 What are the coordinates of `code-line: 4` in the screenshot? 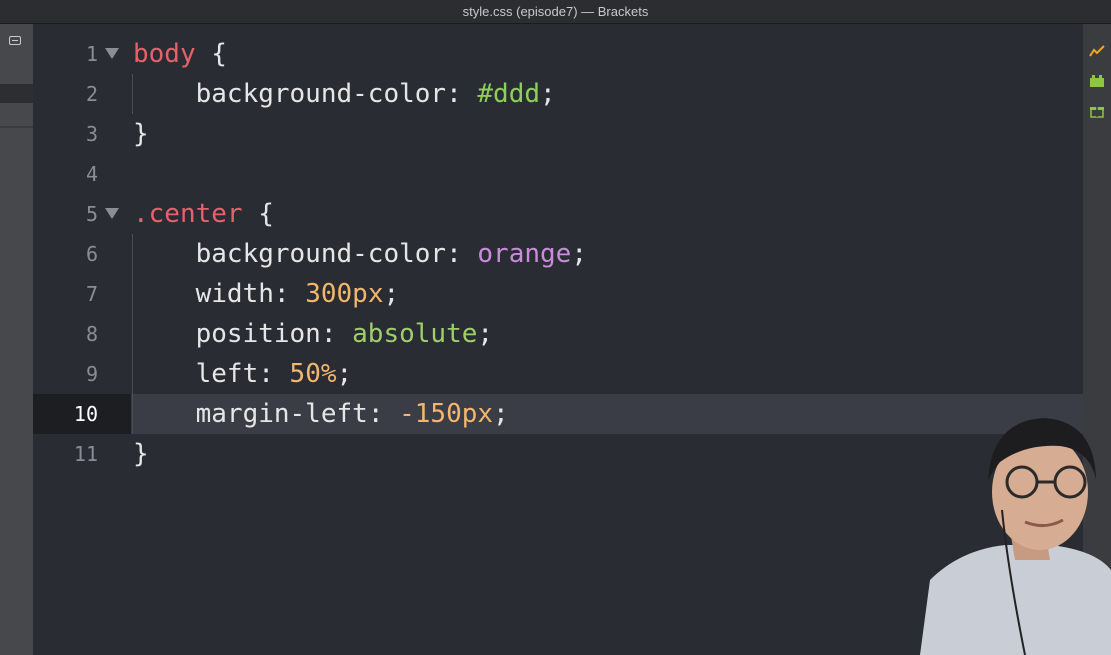 It's located at (558, 174).